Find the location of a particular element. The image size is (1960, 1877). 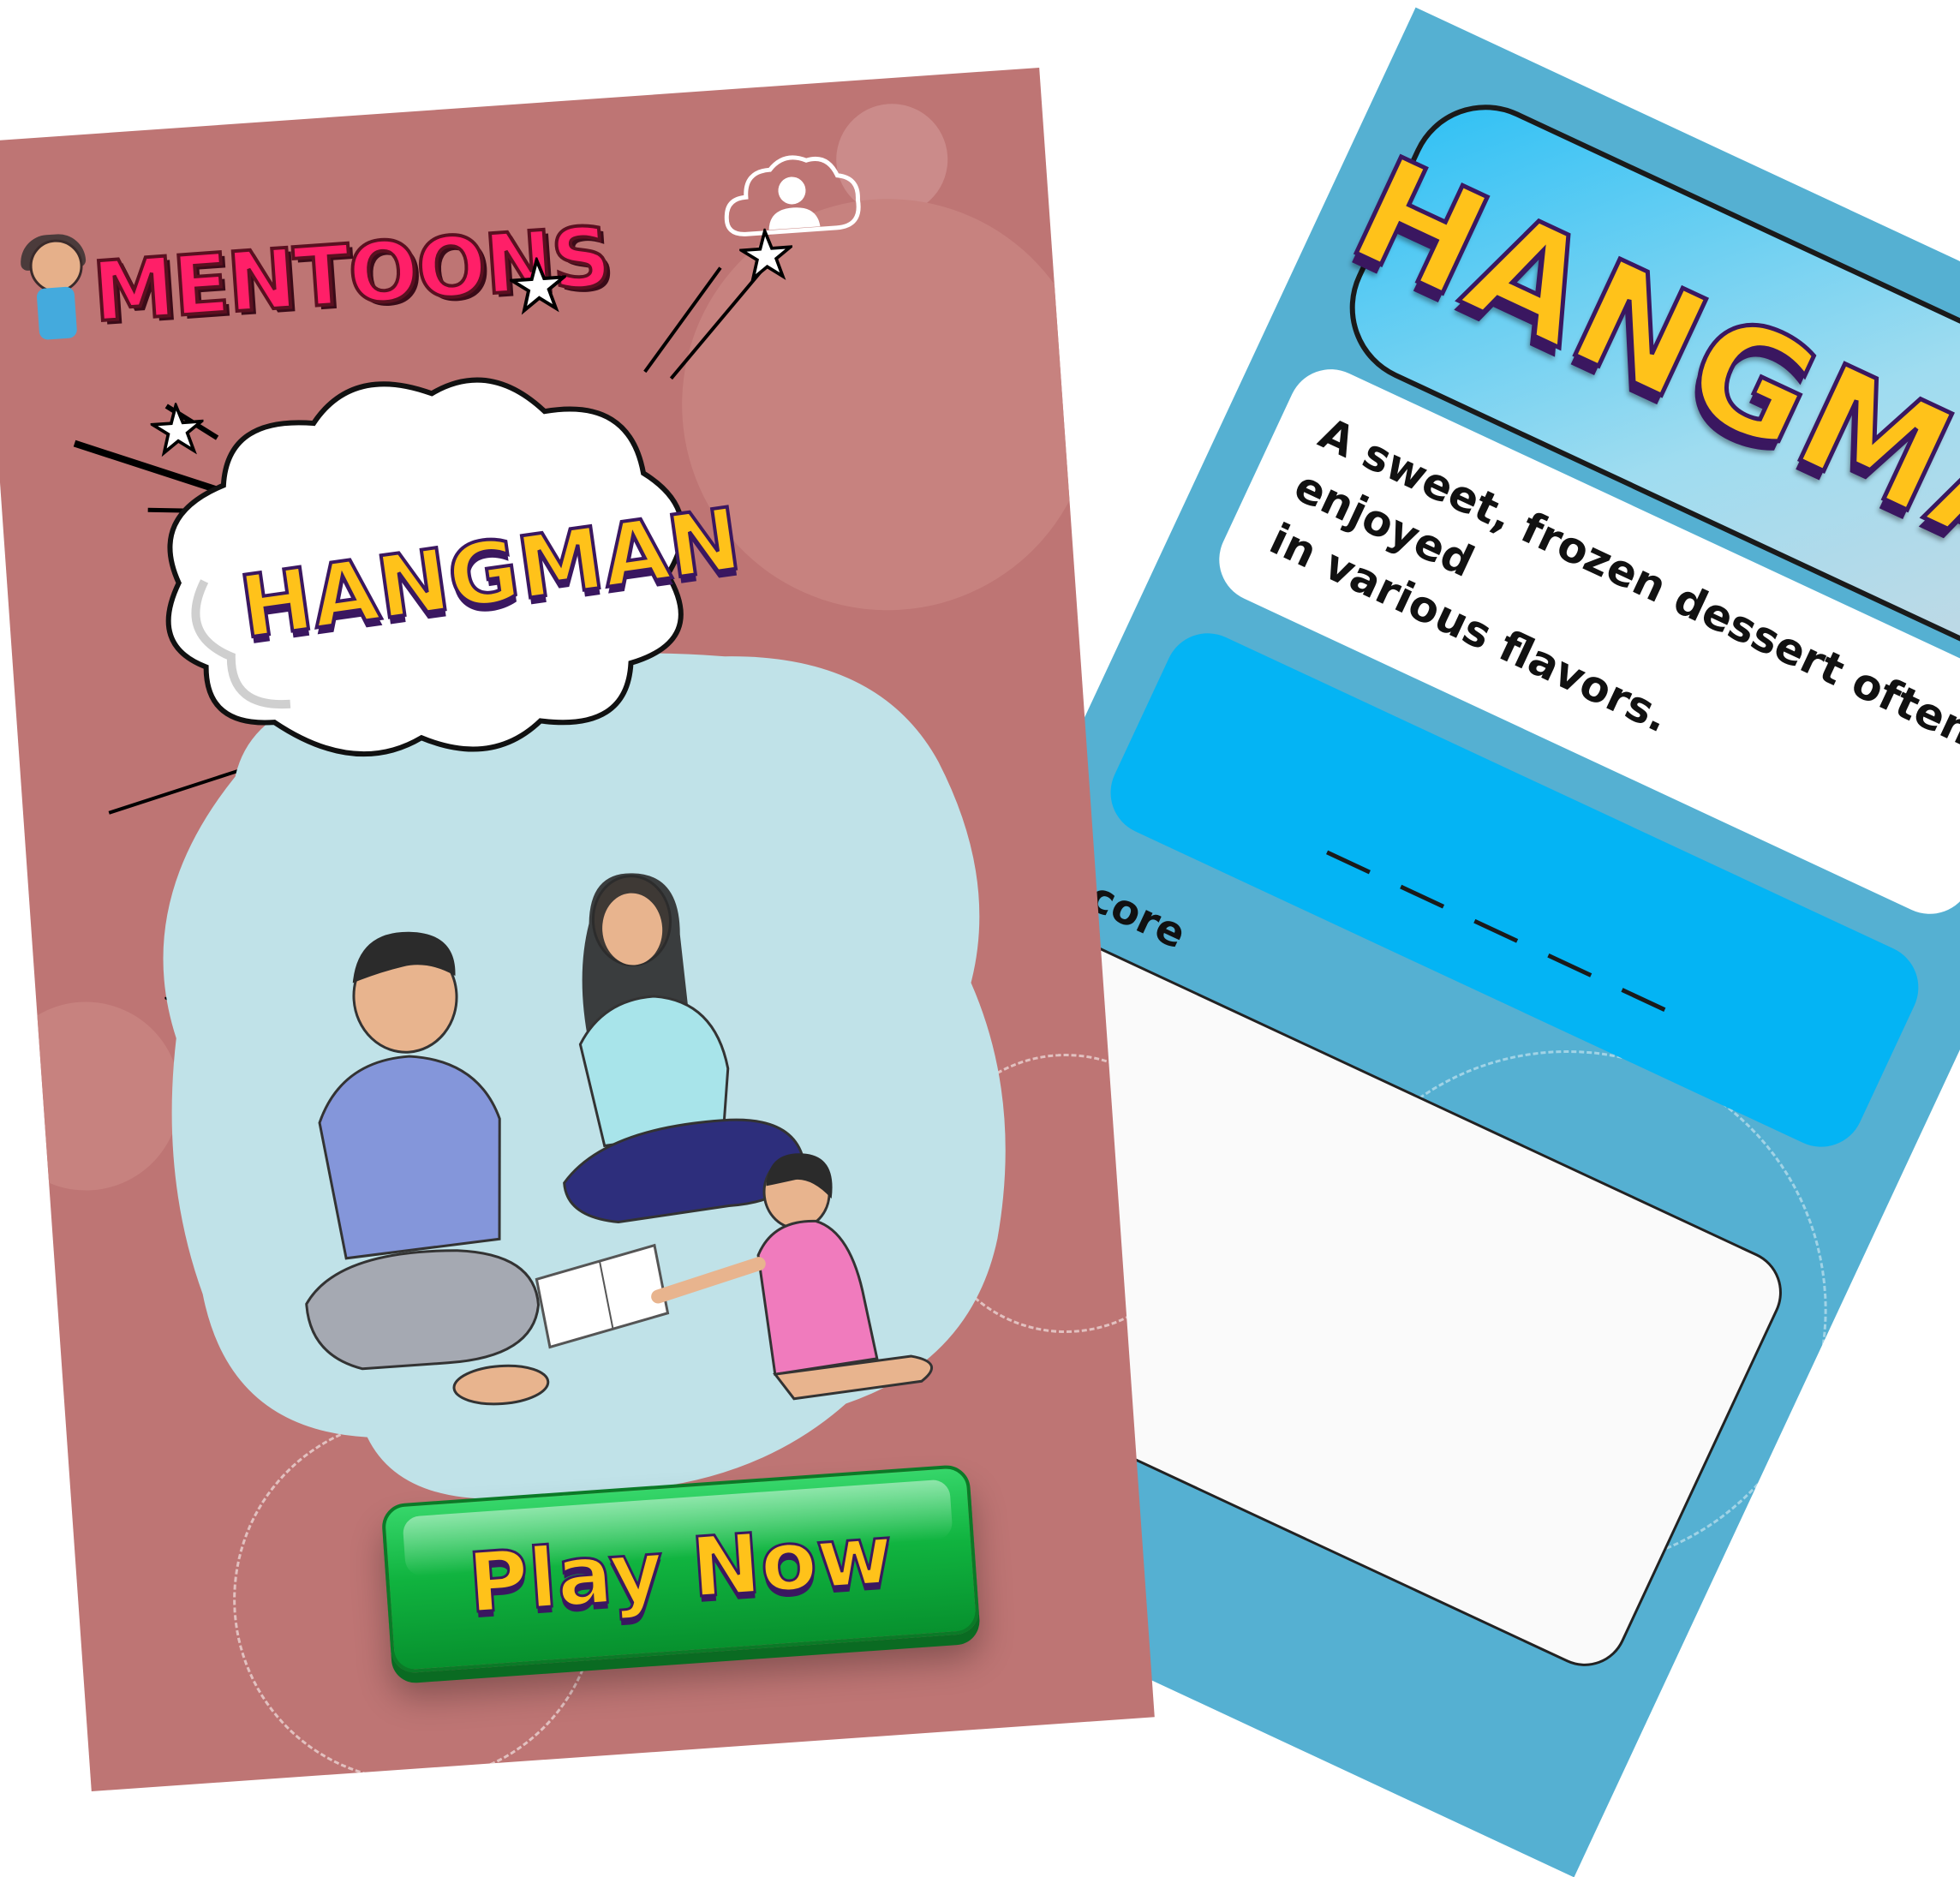

family-playing-illustration is located at coordinates (619, 1140).